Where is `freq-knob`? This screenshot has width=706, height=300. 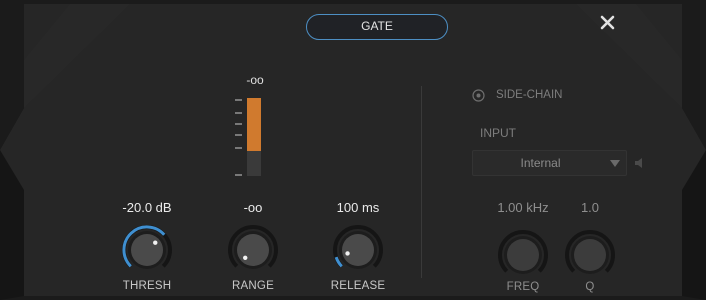
freq-knob is located at coordinates (523, 255).